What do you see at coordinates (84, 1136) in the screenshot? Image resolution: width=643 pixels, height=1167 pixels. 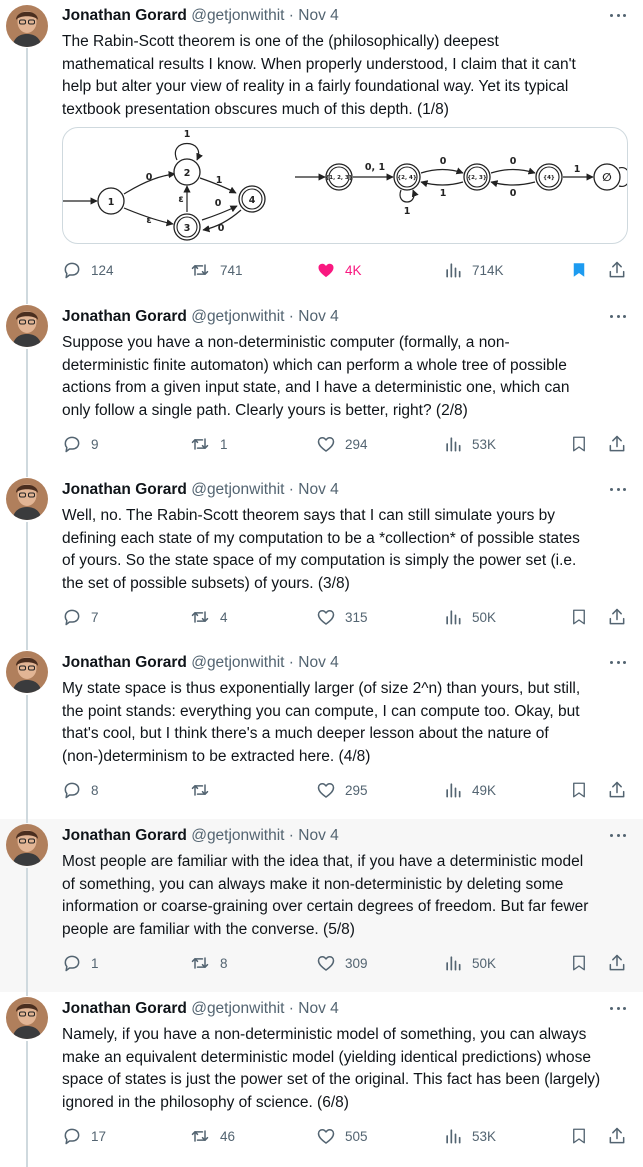 I see `reply-button: 17` at bounding box center [84, 1136].